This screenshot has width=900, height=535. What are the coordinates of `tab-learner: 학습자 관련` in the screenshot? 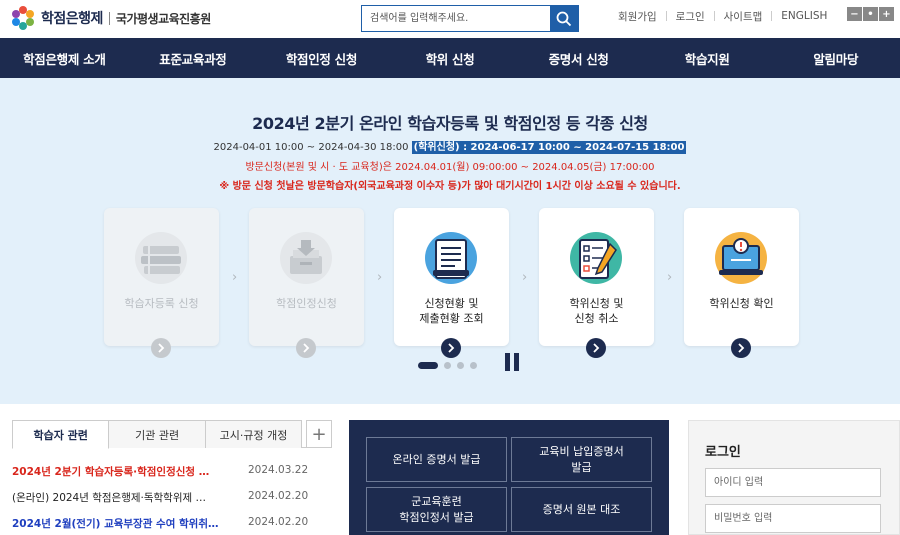 It's located at (61, 434).